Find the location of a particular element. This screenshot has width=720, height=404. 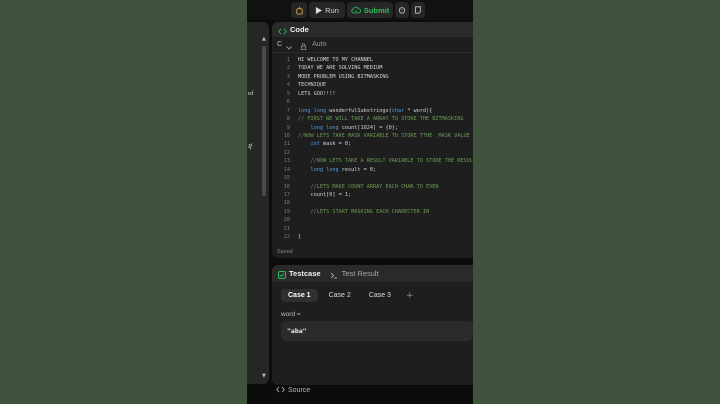

tab-testcase: Testcase is located at coordinates (305, 273).